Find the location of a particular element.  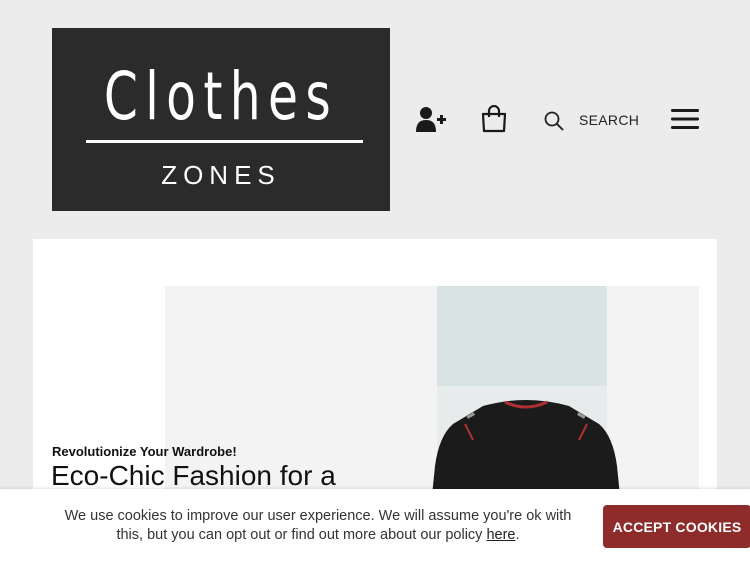

accept-cookies-button: ACCEPT COOKIES is located at coordinates (676, 526).